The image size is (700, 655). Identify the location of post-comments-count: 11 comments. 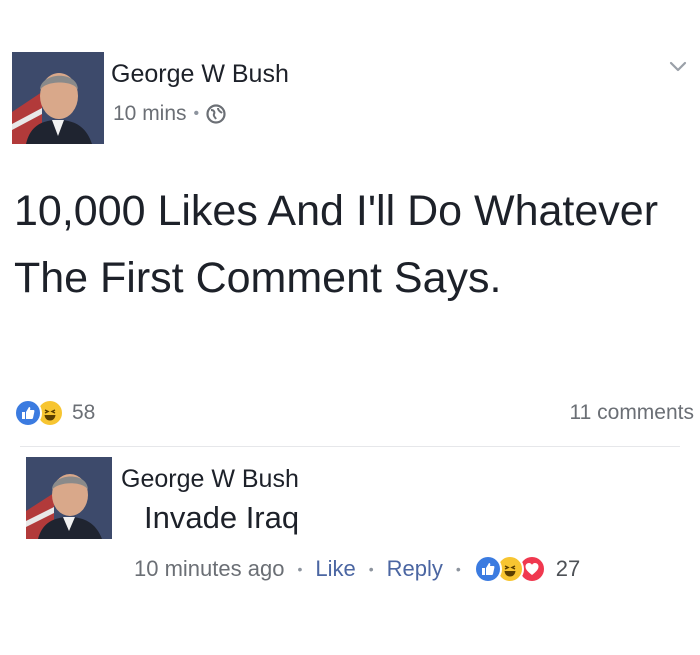
(632, 413).